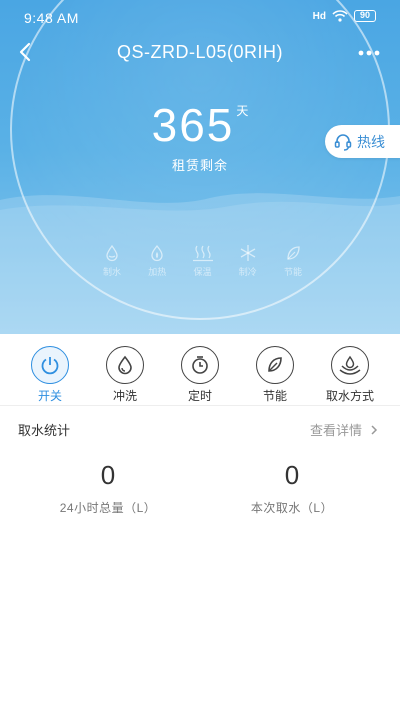 The width and height of the screenshot is (400, 711). What do you see at coordinates (247, 272) in the screenshot?
I see `mode-label: 制冷` at bounding box center [247, 272].